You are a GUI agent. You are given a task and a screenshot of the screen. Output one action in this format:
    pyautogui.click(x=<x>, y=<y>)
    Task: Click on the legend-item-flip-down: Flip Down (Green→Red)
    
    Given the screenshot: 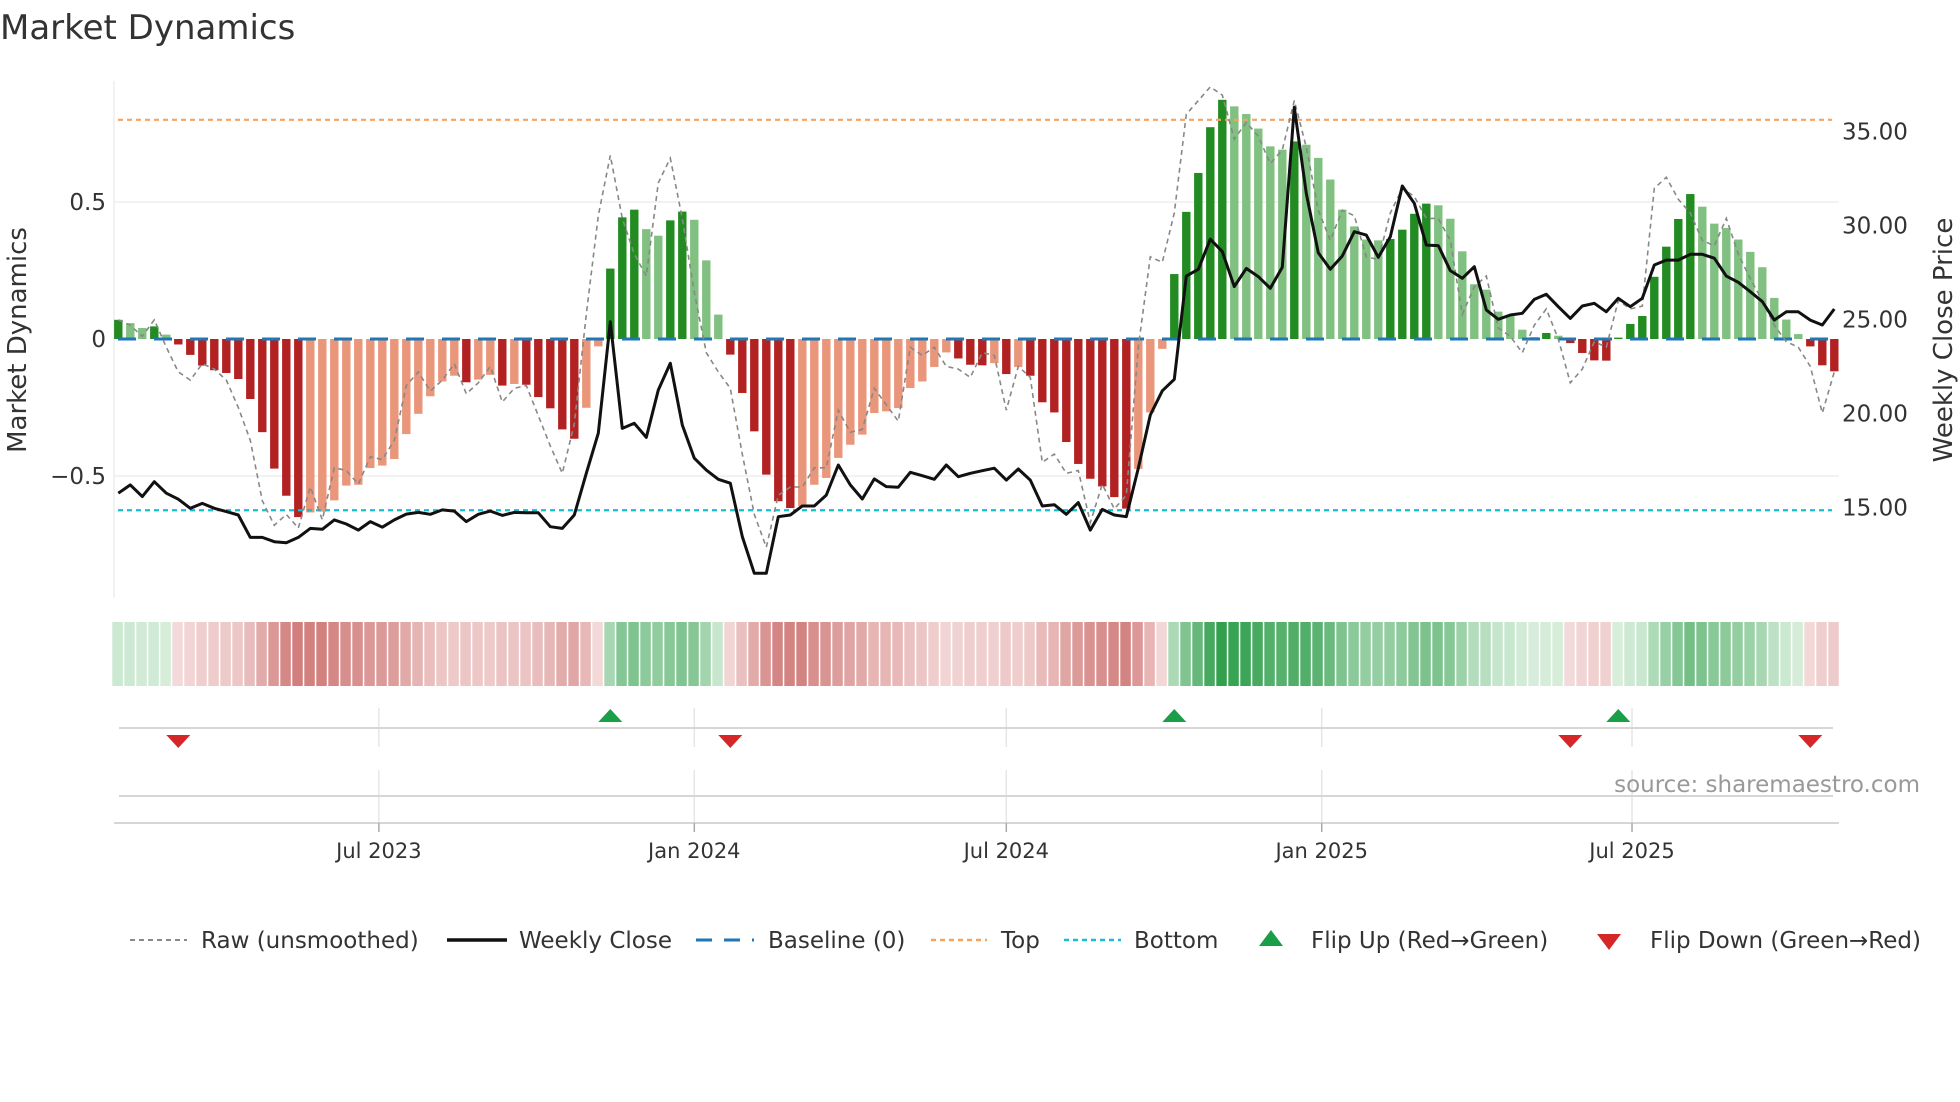 What is the action you would take?
    pyautogui.click(x=1759, y=941)
    